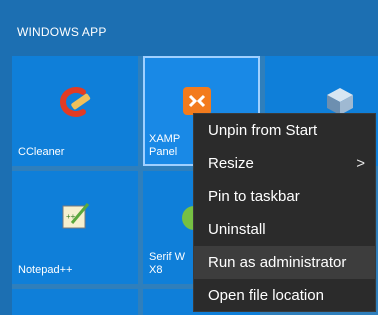  What do you see at coordinates (75, 104) in the screenshot?
I see `ccleaner-icon` at bounding box center [75, 104].